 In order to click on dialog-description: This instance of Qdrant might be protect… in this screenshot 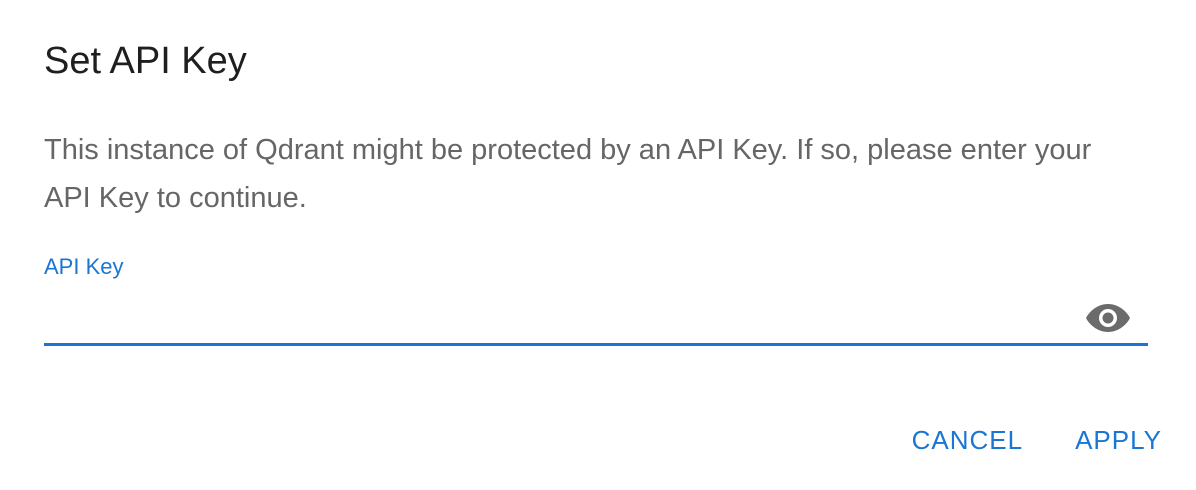, I will do `click(568, 174)`.